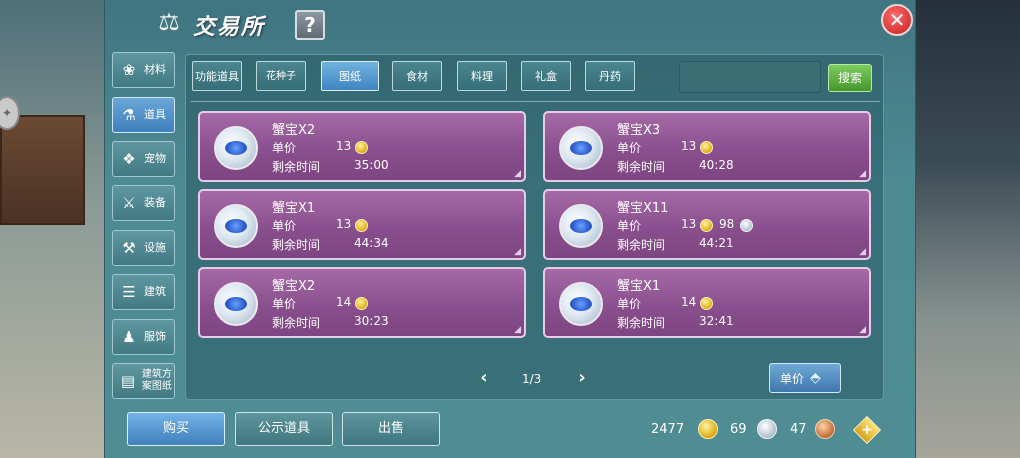  What do you see at coordinates (129, 248) in the screenshot?
I see `facility-icon: ⚒` at bounding box center [129, 248].